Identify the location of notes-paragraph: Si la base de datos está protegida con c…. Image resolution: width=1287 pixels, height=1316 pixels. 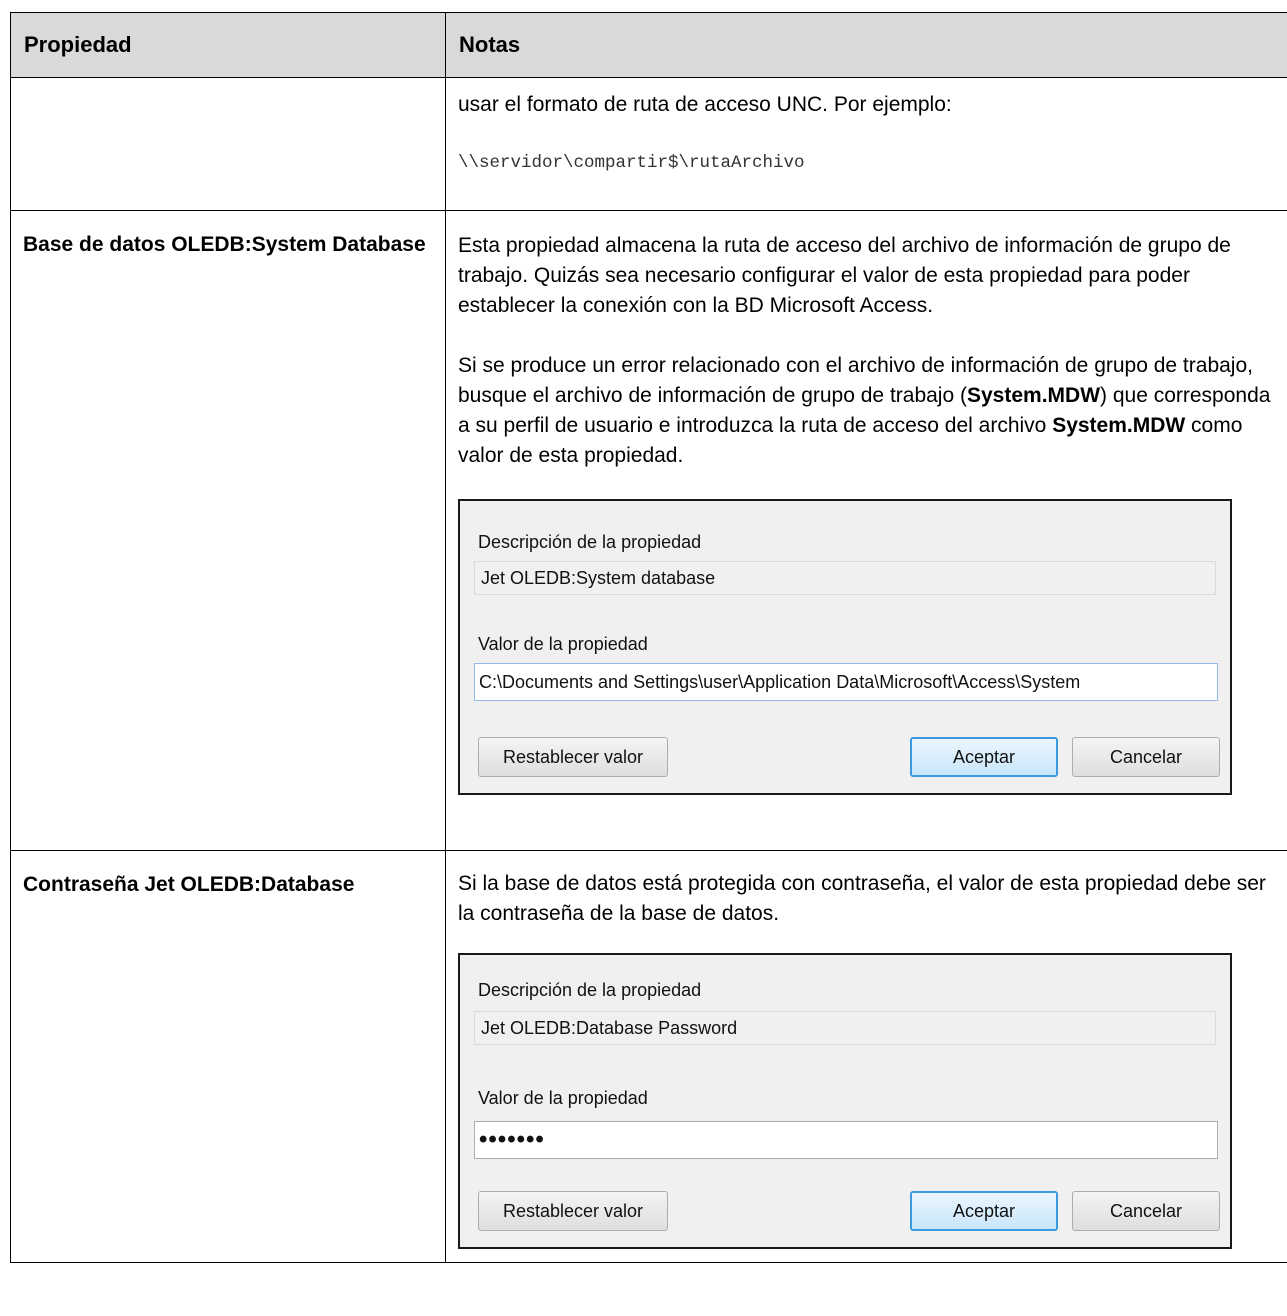
(862, 898).